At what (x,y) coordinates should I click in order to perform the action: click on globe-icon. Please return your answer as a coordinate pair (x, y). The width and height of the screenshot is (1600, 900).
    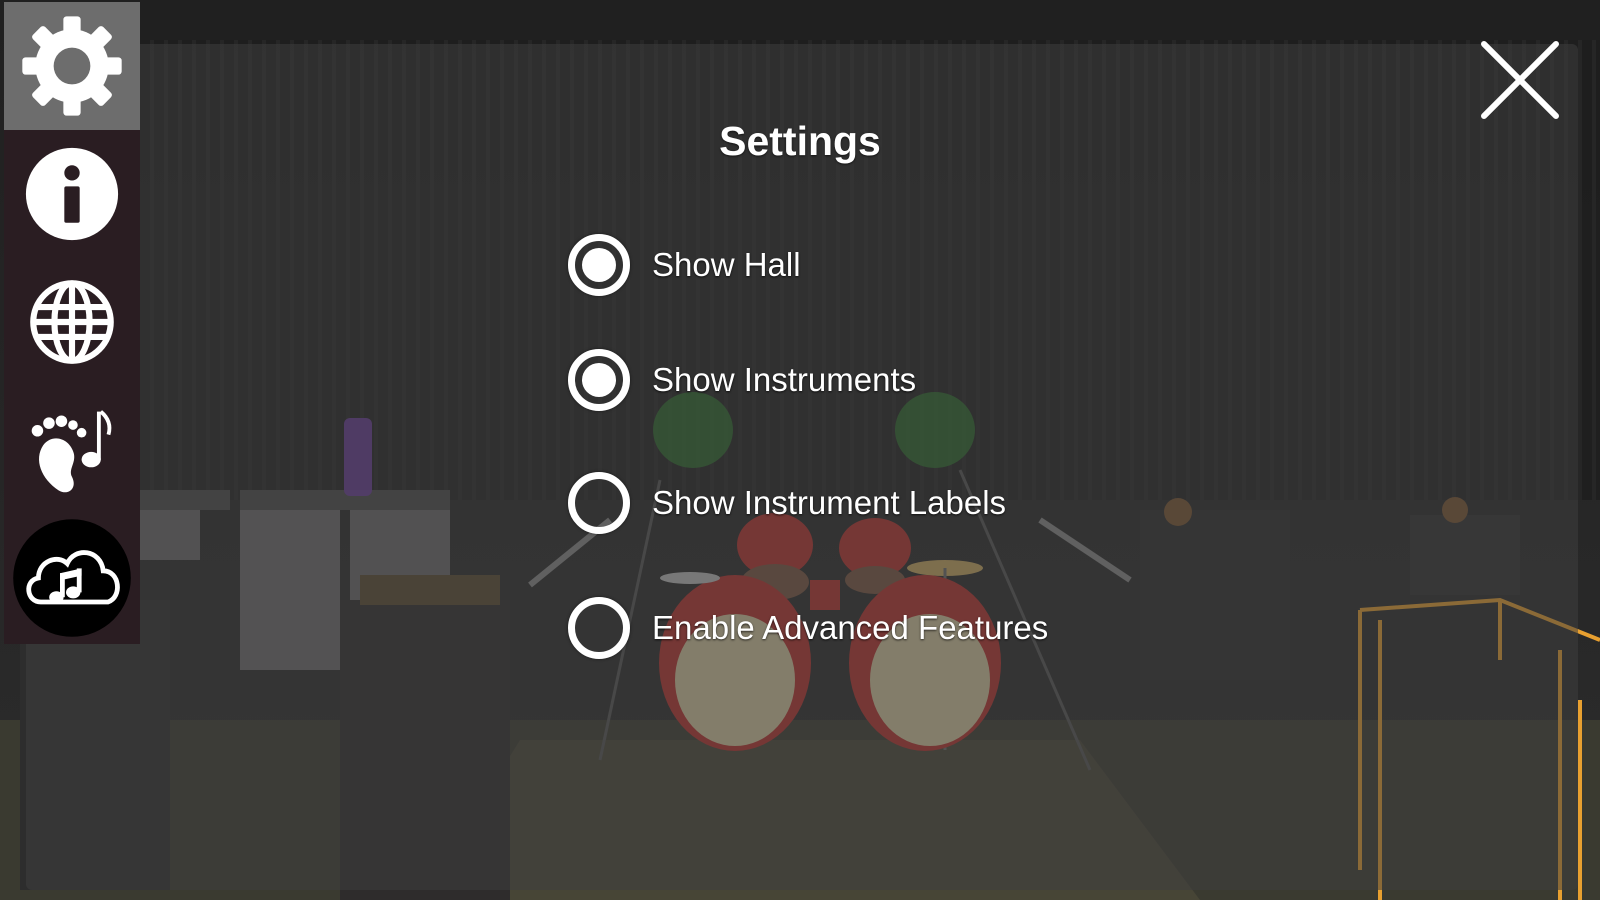
    Looking at the image, I should click on (72, 322).